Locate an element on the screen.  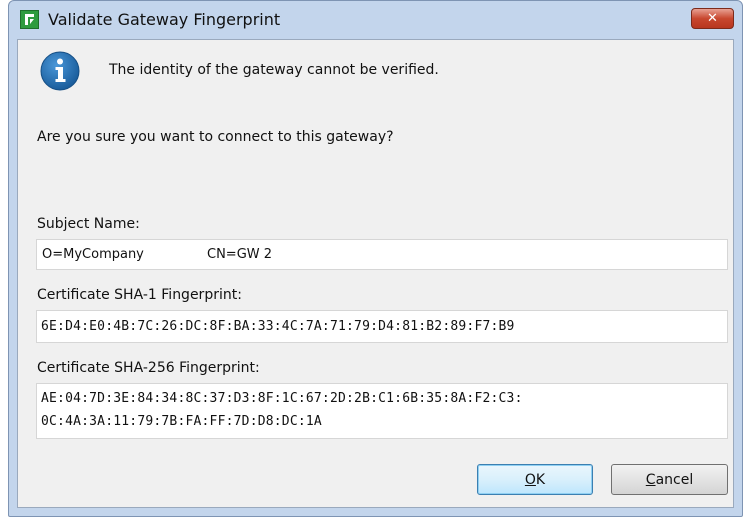
subject-name-label: Subject Name: is located at coordinates (88, 224).